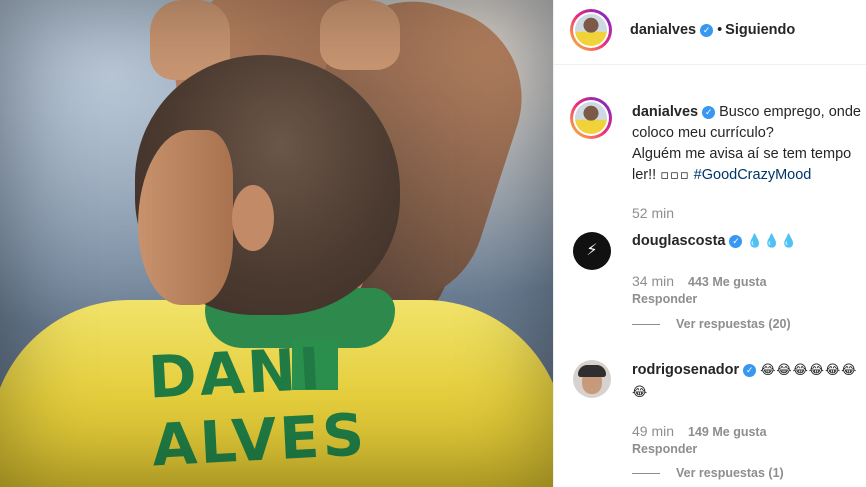  What do you see at coordinates (665, 112) in the screenshot?
I see `caption-username: danialves` at bounding box center [665, 112].